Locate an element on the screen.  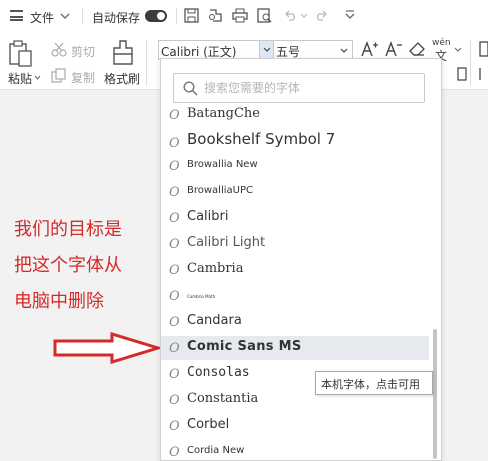
red-arrow-annotation is located at coordinates (108, 348).